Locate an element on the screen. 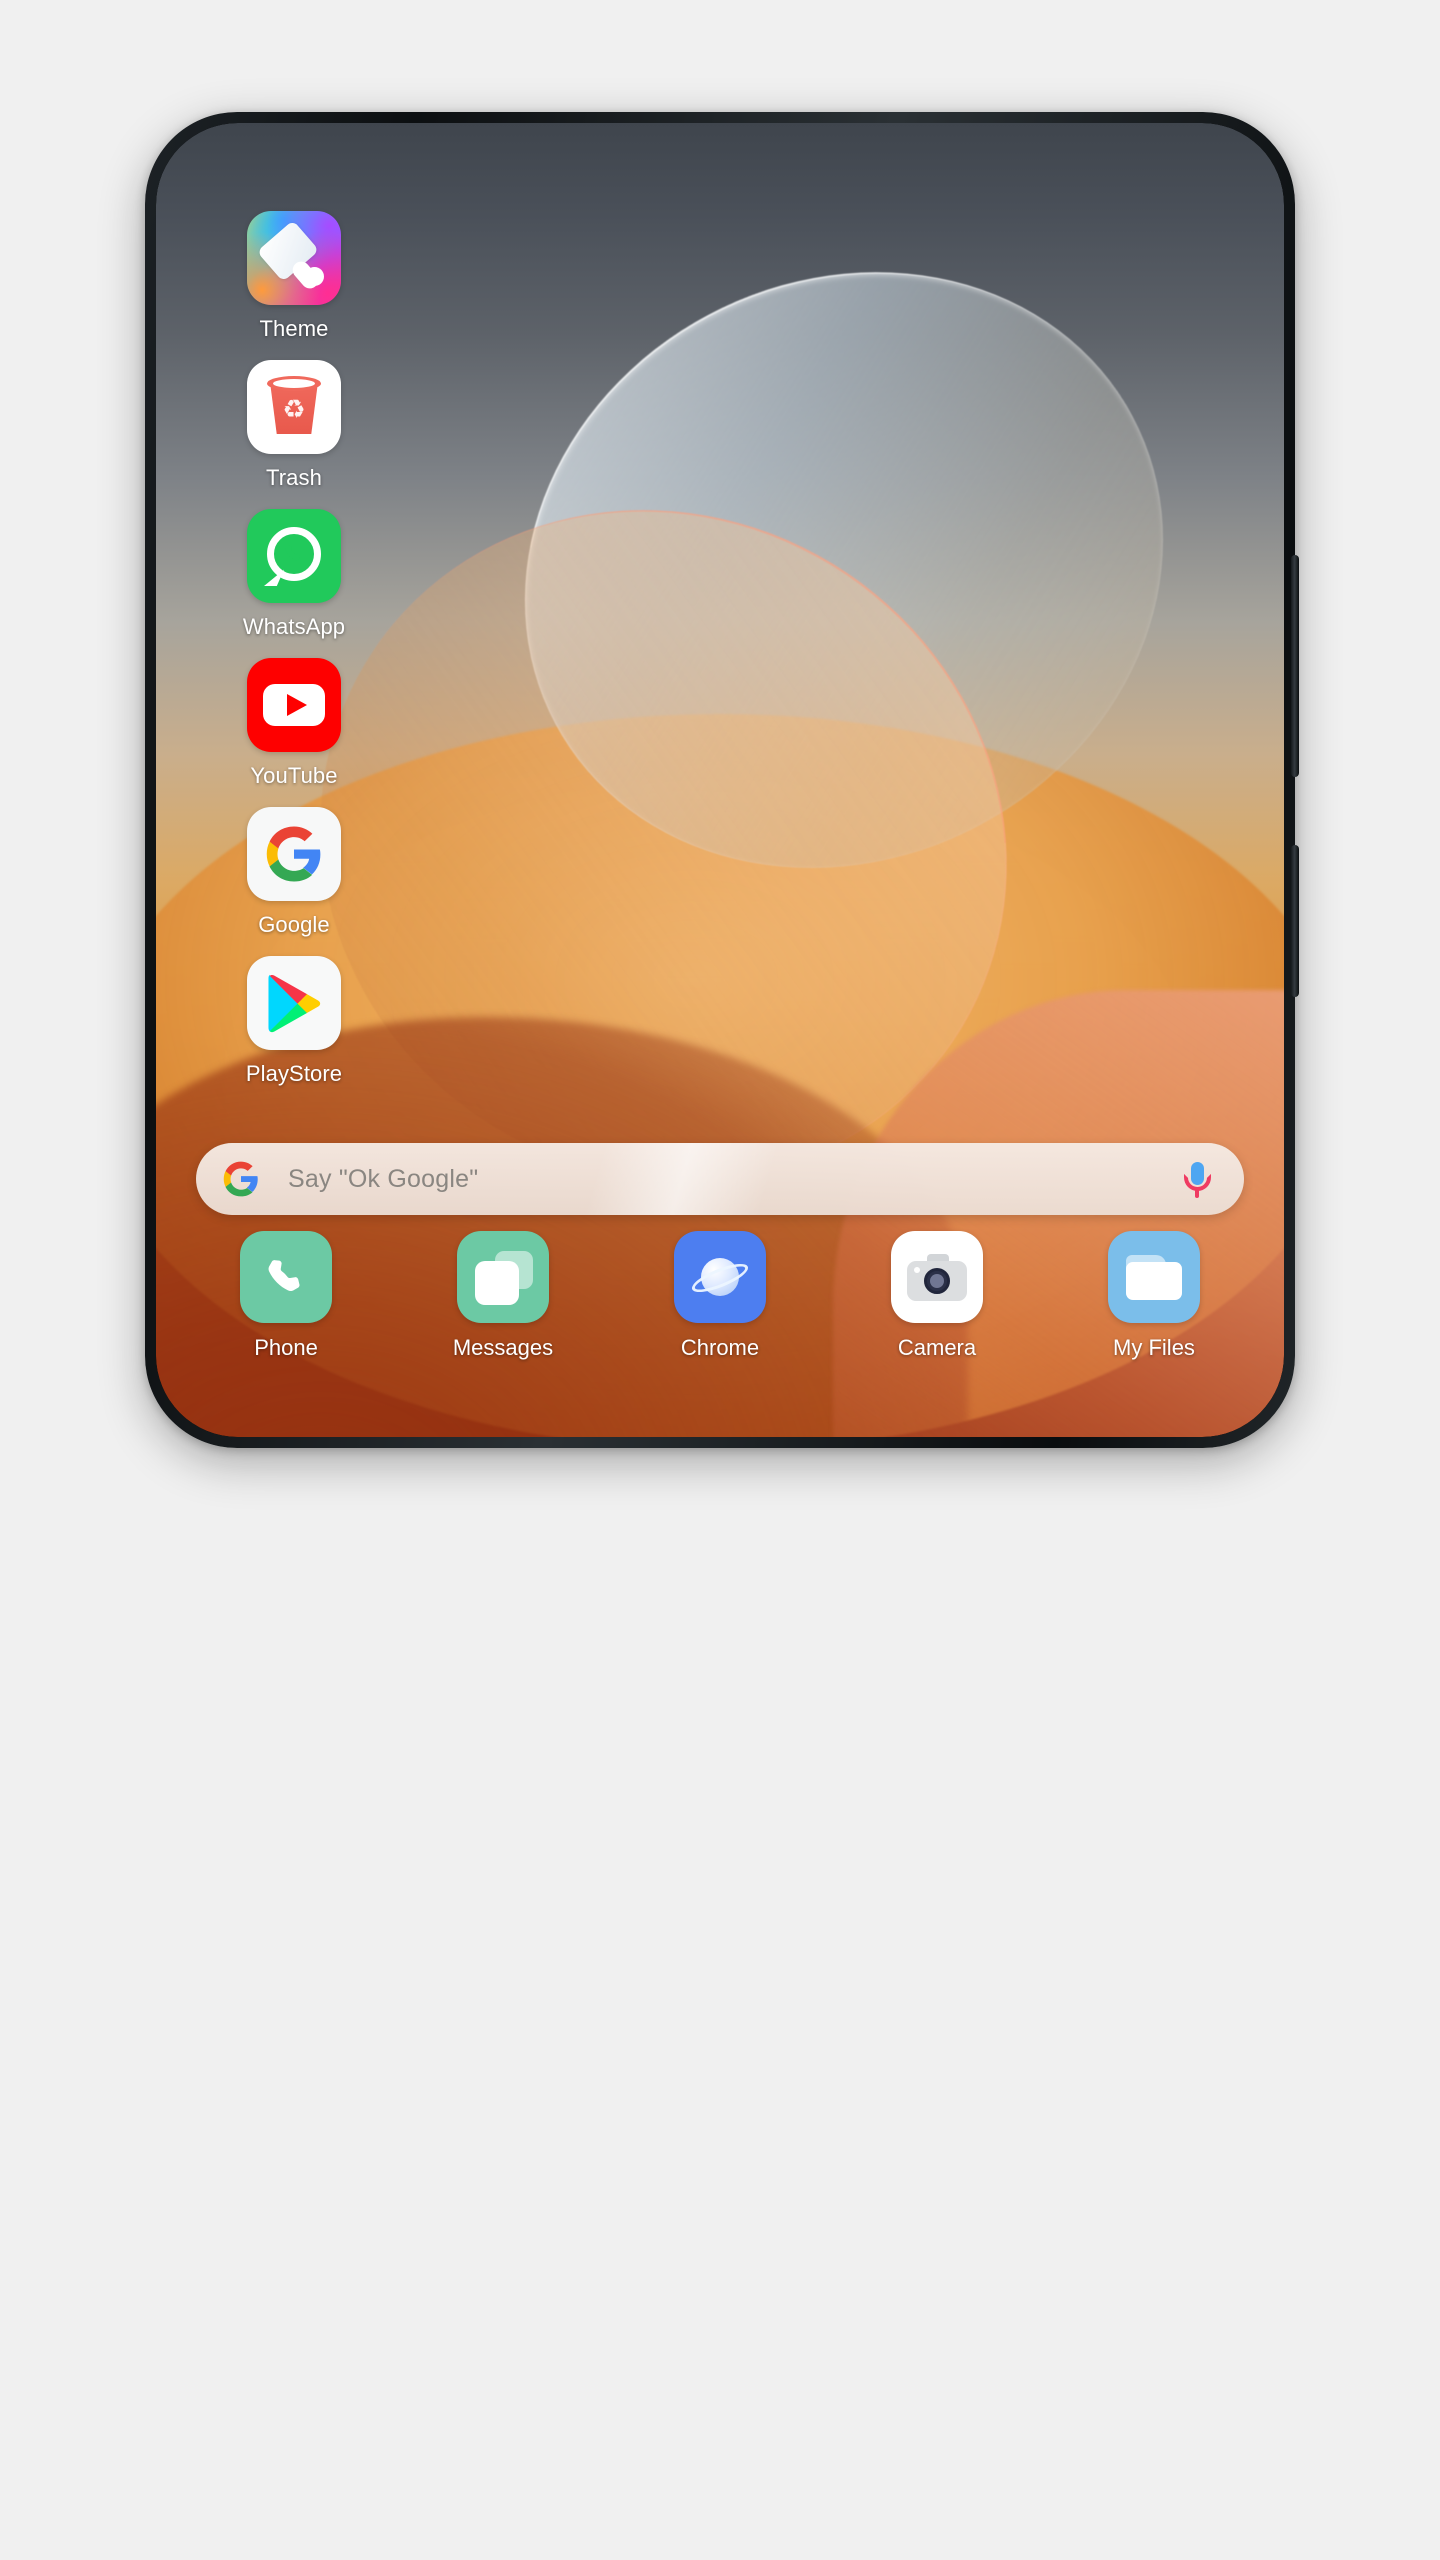 Image resolution: width=1440 pixels, height=2560 pixels. chat-front-square is located at coordinates (497, 1283).